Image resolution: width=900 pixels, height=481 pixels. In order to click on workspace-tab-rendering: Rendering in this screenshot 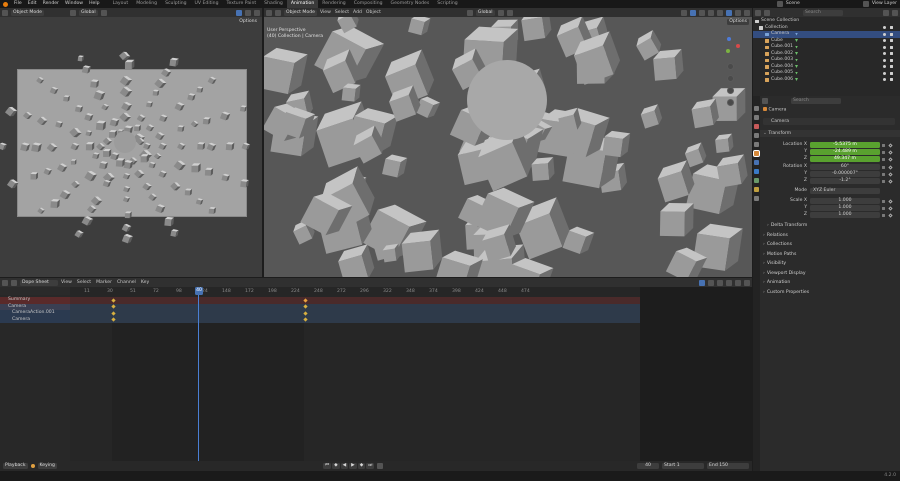, I will do `click(333, 4)`.